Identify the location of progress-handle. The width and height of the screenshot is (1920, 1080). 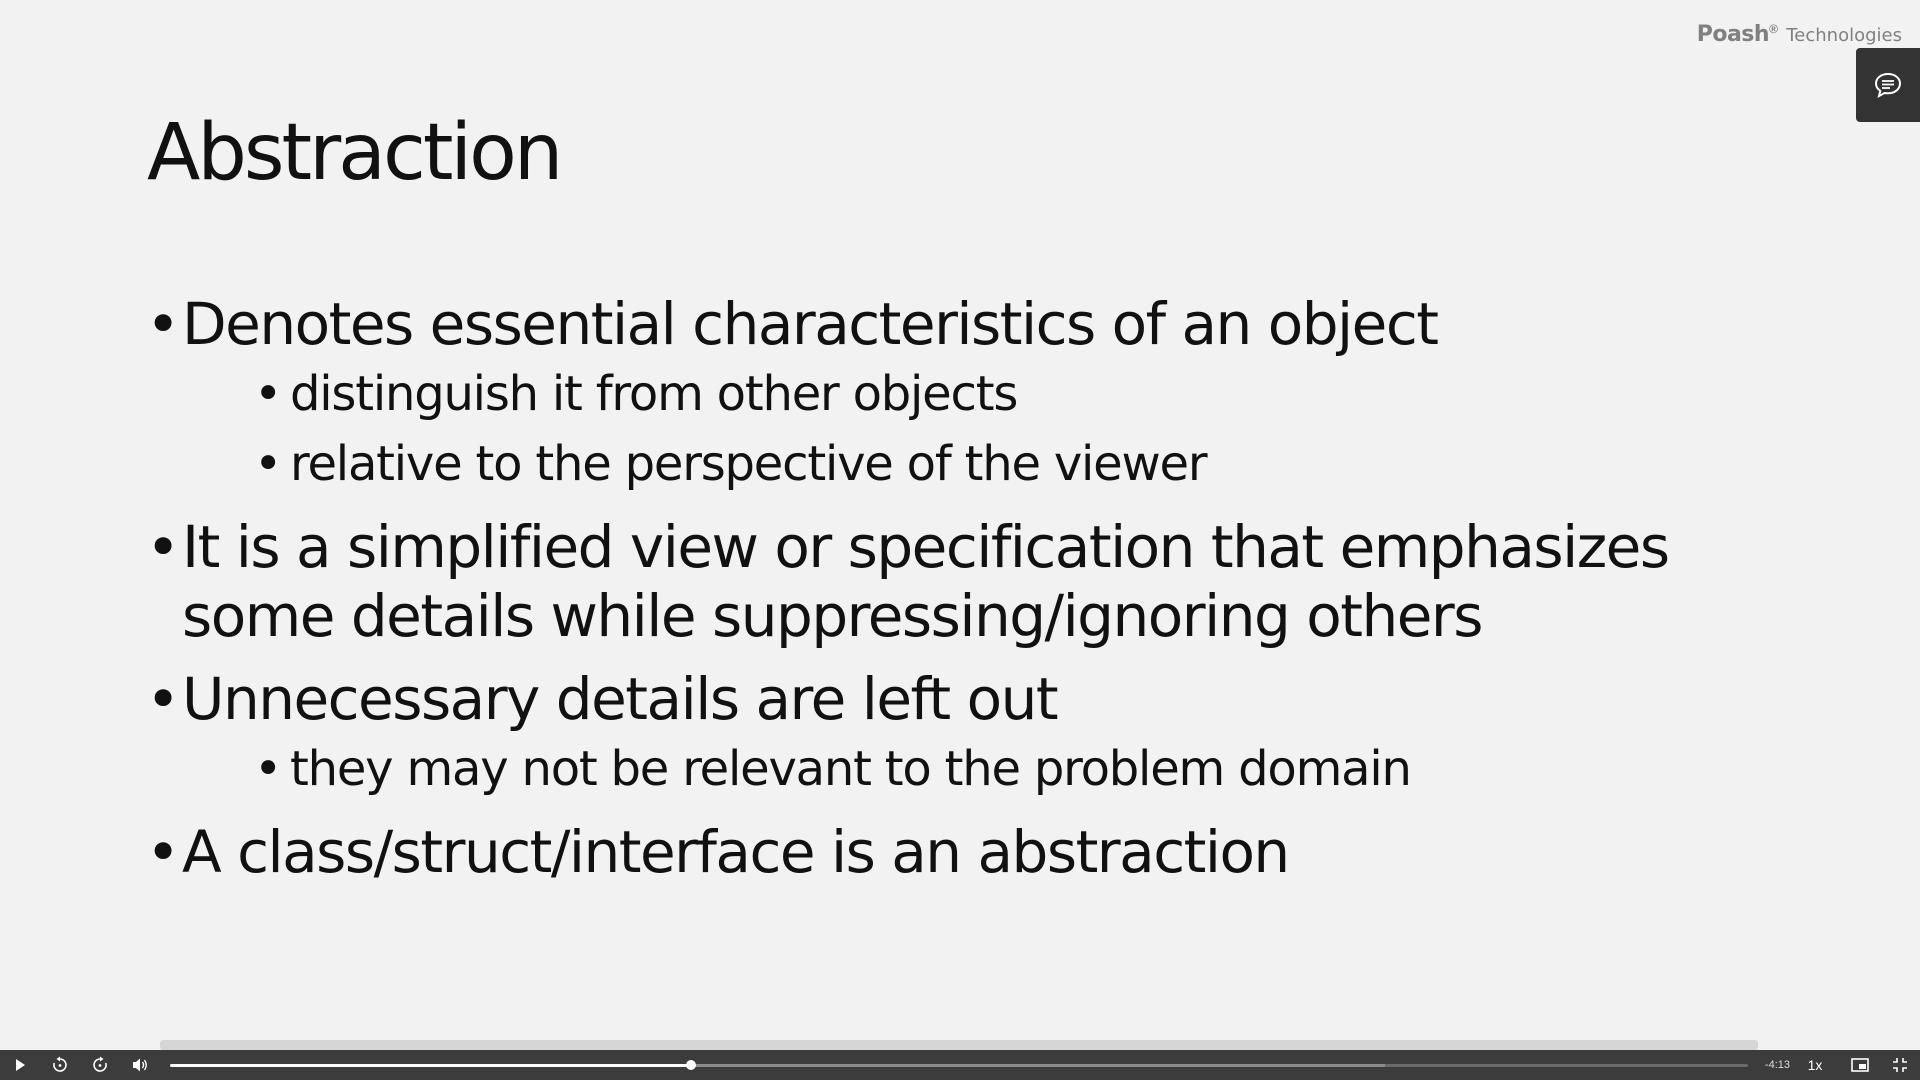
(690, 1065).